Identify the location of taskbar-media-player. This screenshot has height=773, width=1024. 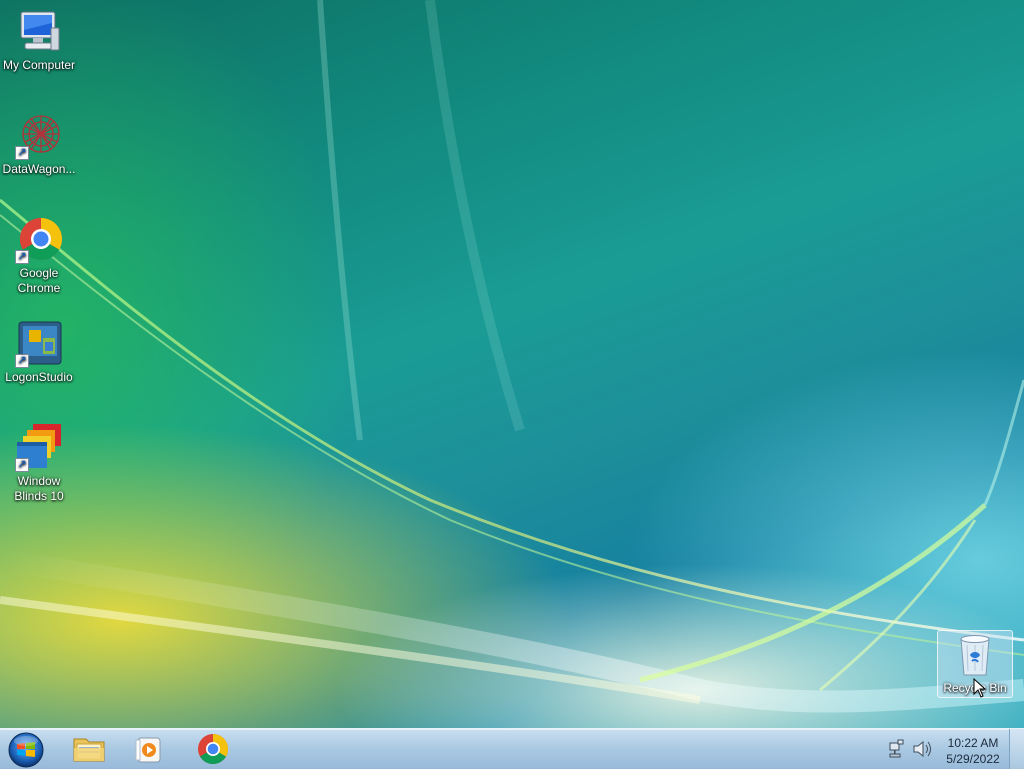
(149, 749).